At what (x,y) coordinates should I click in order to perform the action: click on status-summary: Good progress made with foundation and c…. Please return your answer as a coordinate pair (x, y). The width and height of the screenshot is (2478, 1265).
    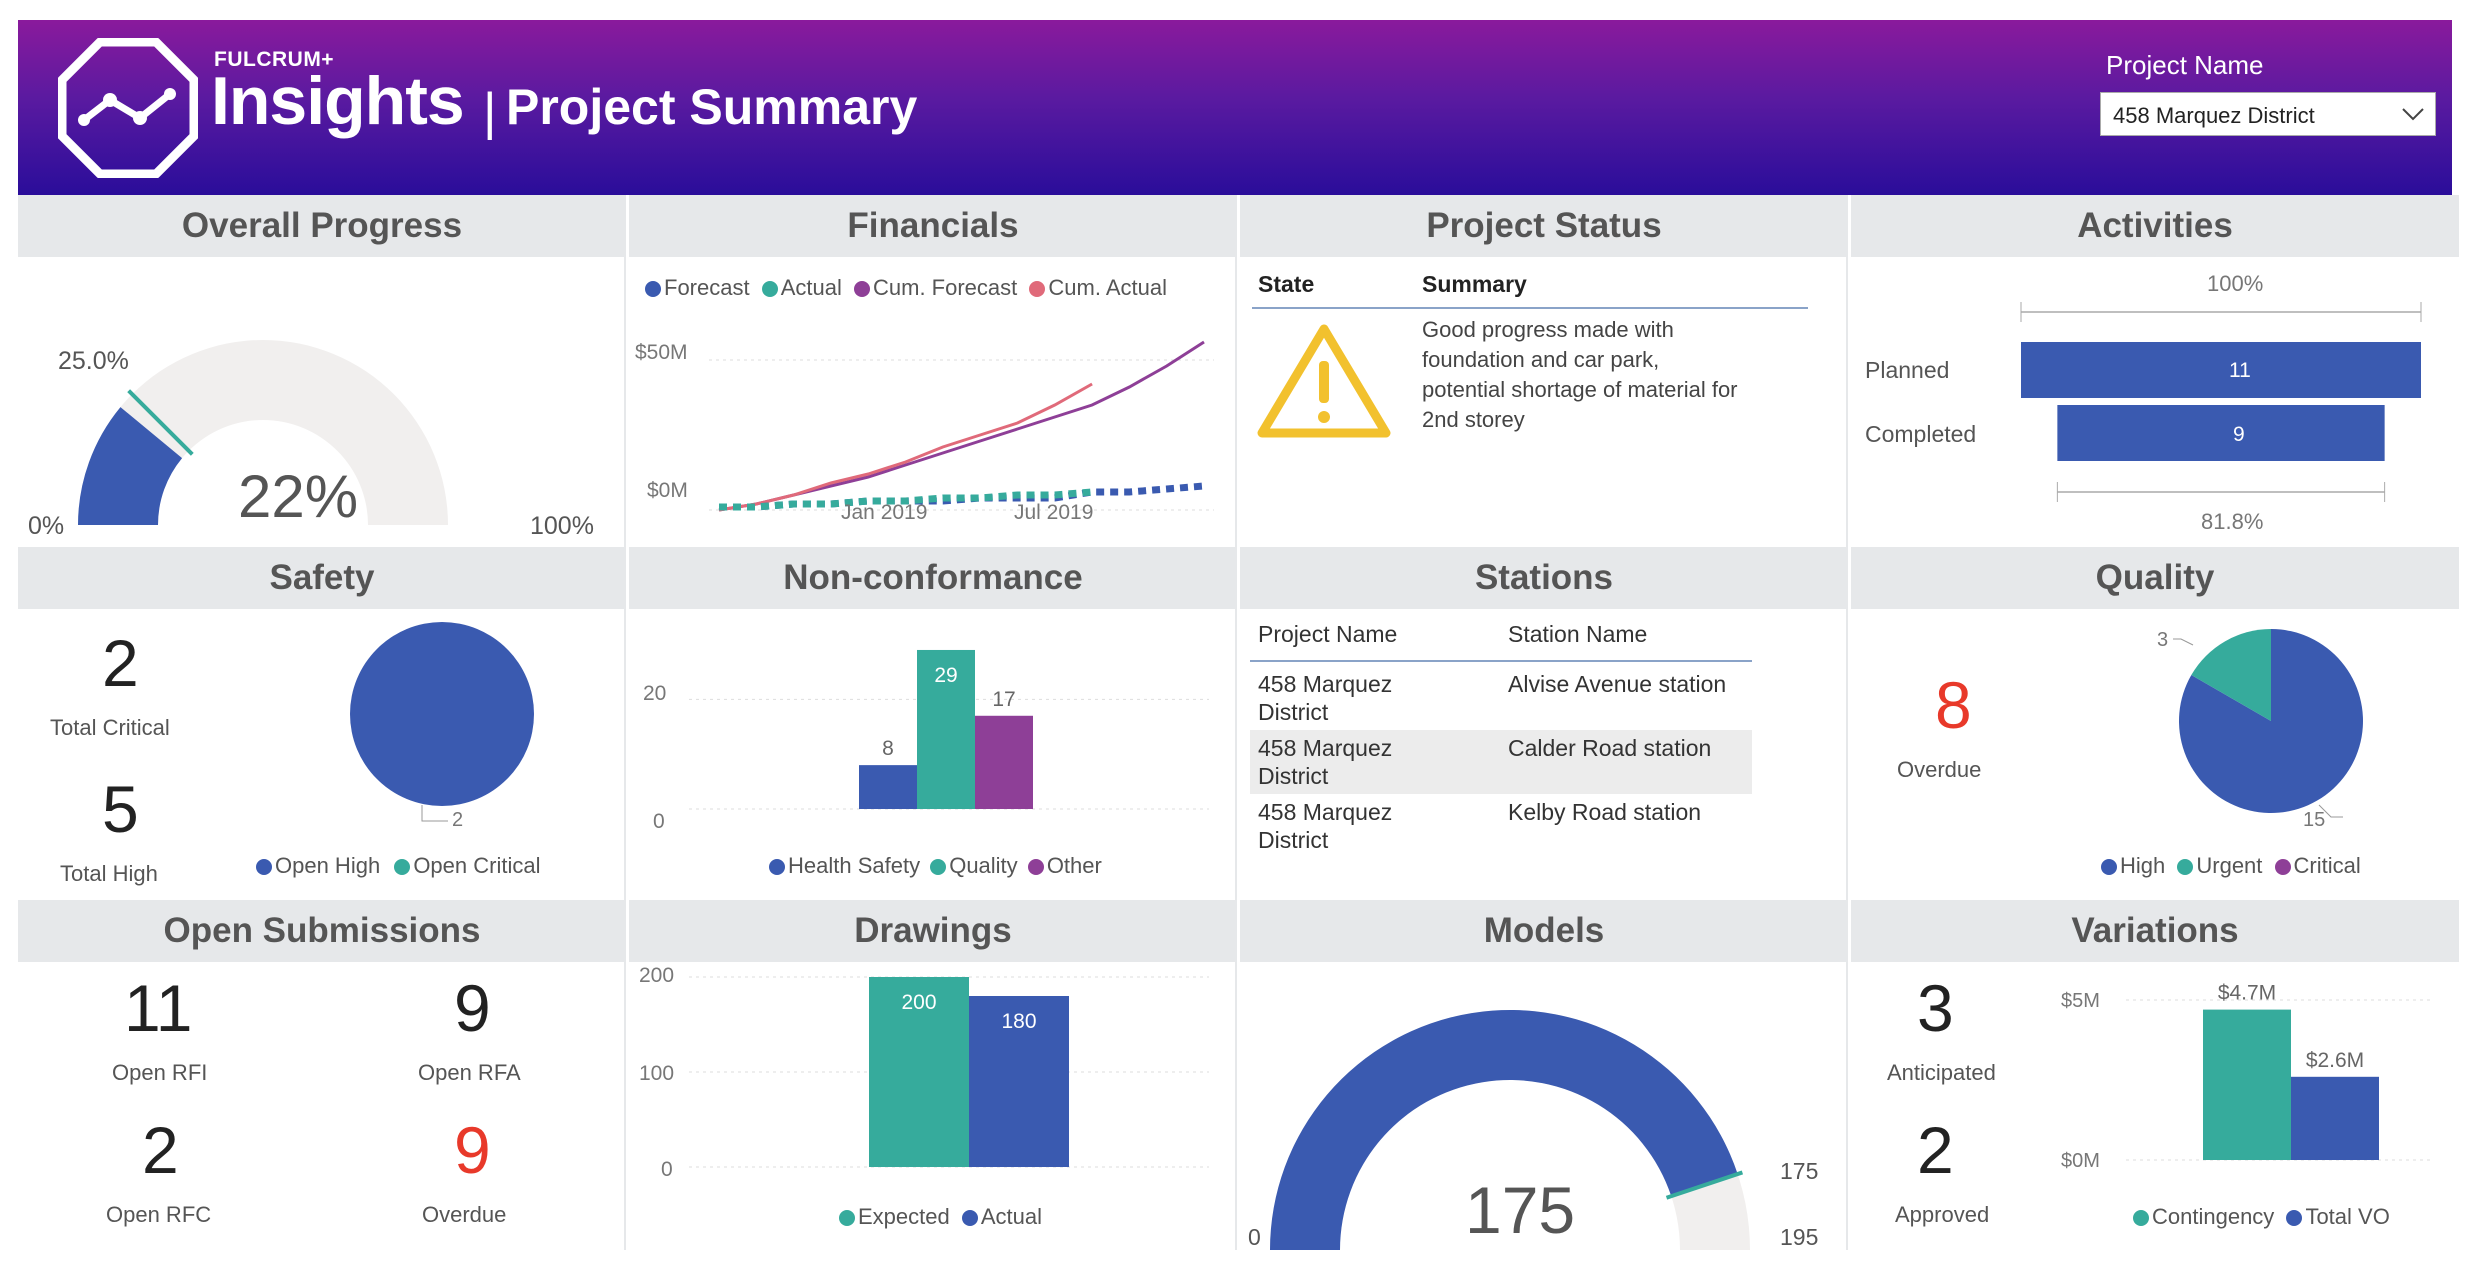
    Looking at the image, I should click on (1580, 375).